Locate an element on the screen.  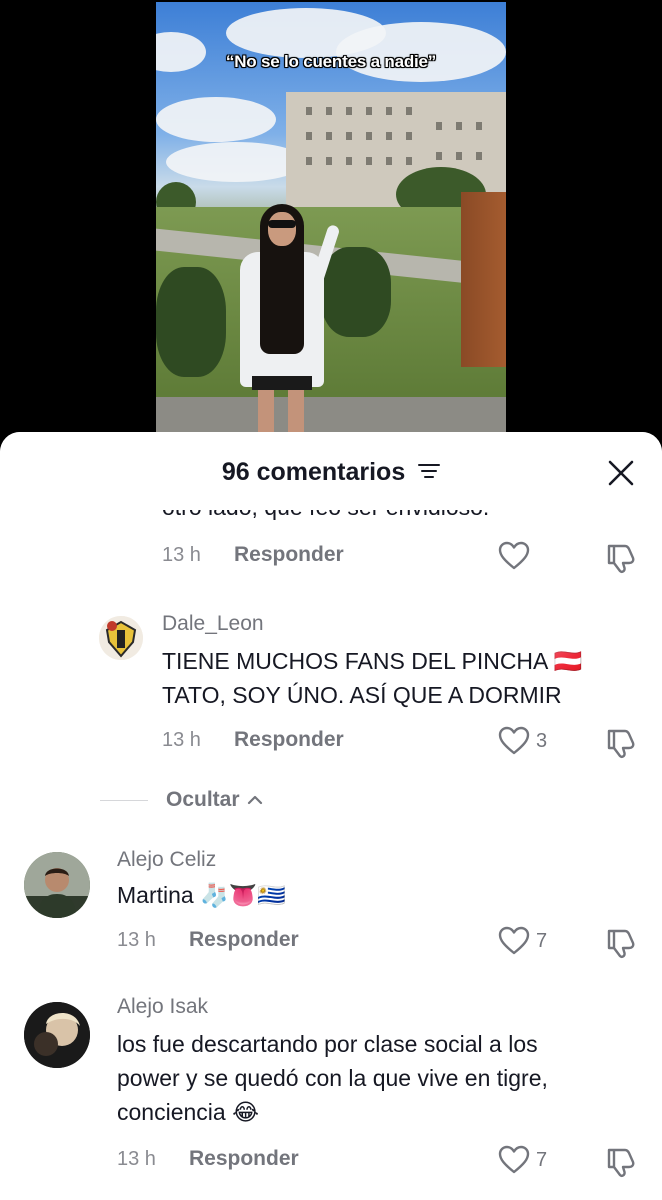
comment-username: Alejo Celiz is located at coordinates (166, 860).